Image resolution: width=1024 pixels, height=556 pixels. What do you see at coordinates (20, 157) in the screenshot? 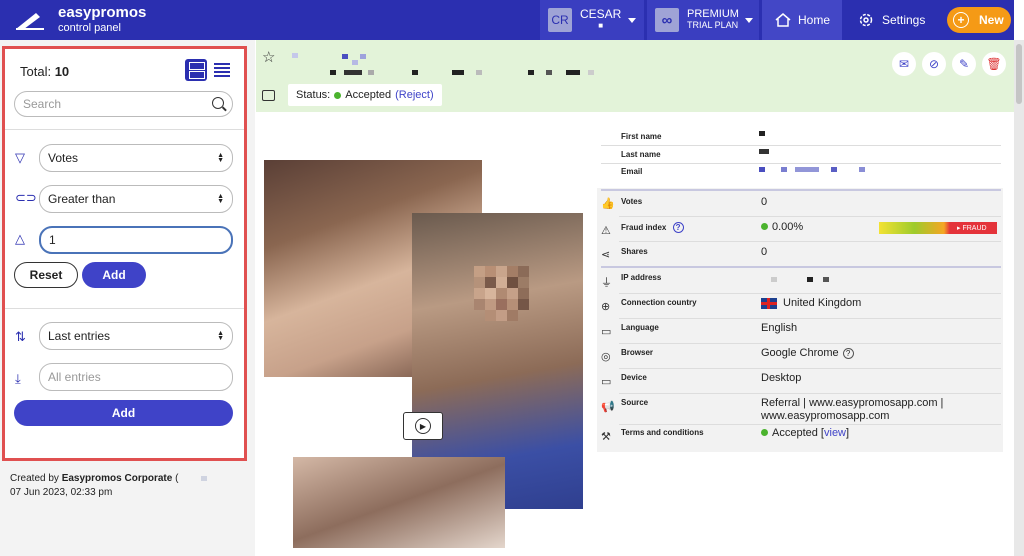
I see `funnel-icon: ▽` at bounding box center [20, 157].